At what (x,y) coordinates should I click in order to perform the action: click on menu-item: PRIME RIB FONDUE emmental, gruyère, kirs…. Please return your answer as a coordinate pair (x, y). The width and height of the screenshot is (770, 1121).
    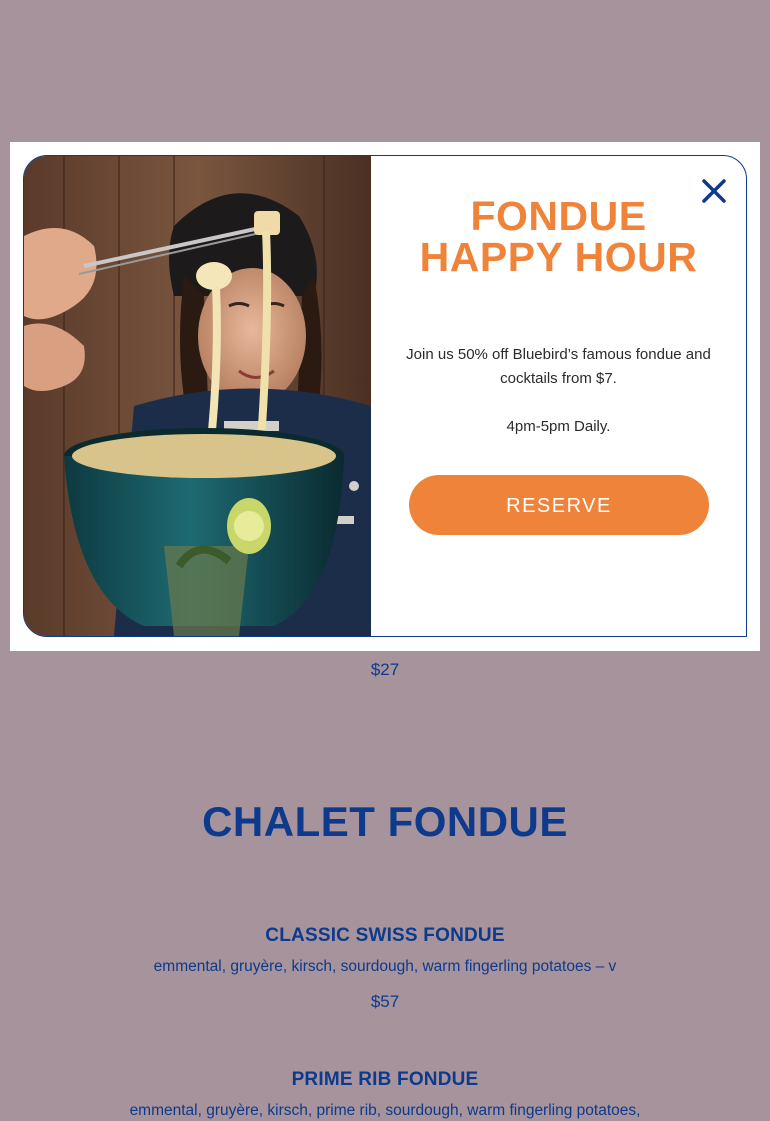
    Looking at the image, I should click on (385, 1094).